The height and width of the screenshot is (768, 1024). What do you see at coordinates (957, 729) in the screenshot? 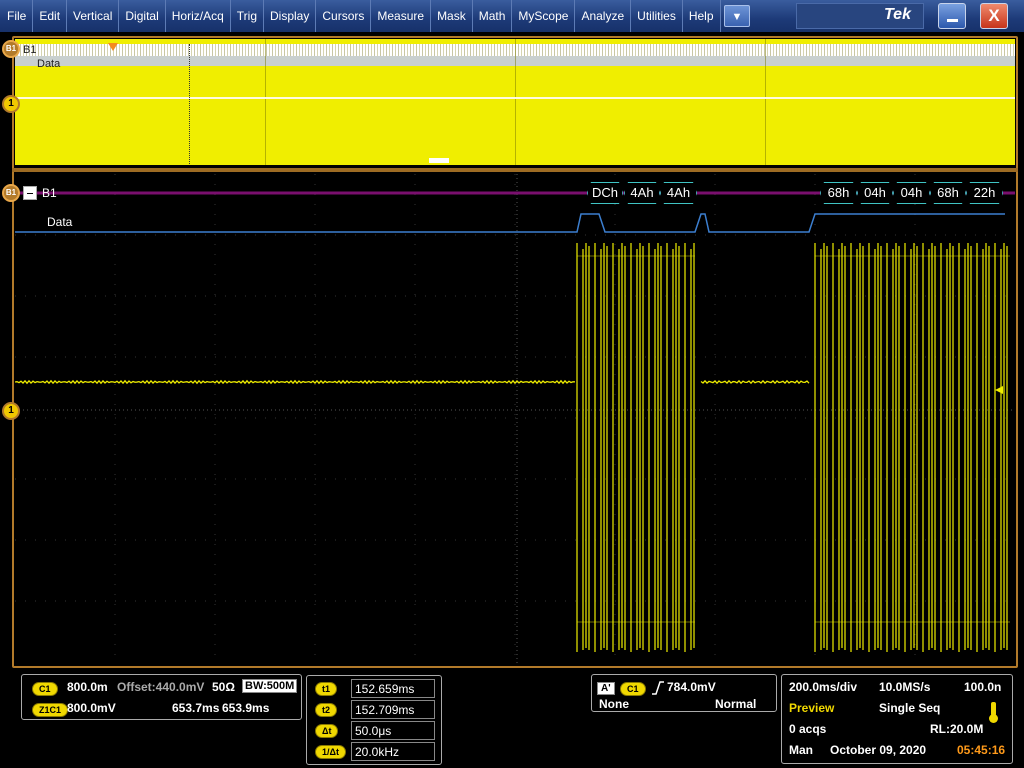
I see `record-length: RL:20.0M` at bounding box center [957, 729].